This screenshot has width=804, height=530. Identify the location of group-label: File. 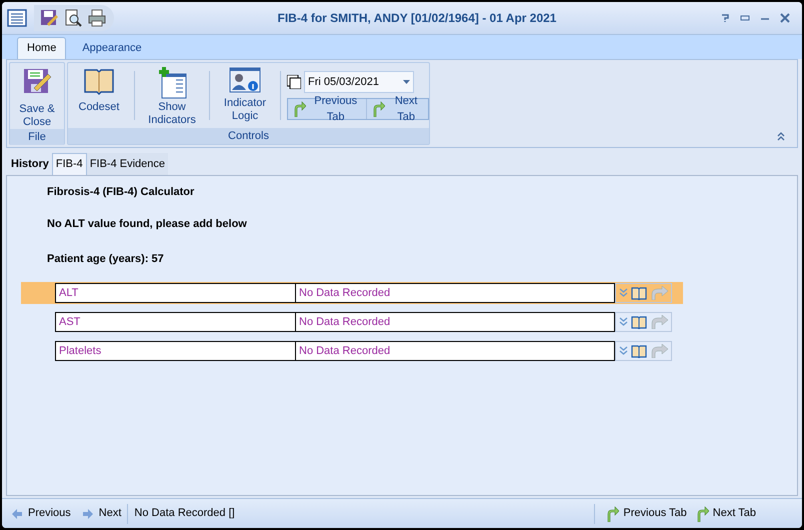
(37, 137).